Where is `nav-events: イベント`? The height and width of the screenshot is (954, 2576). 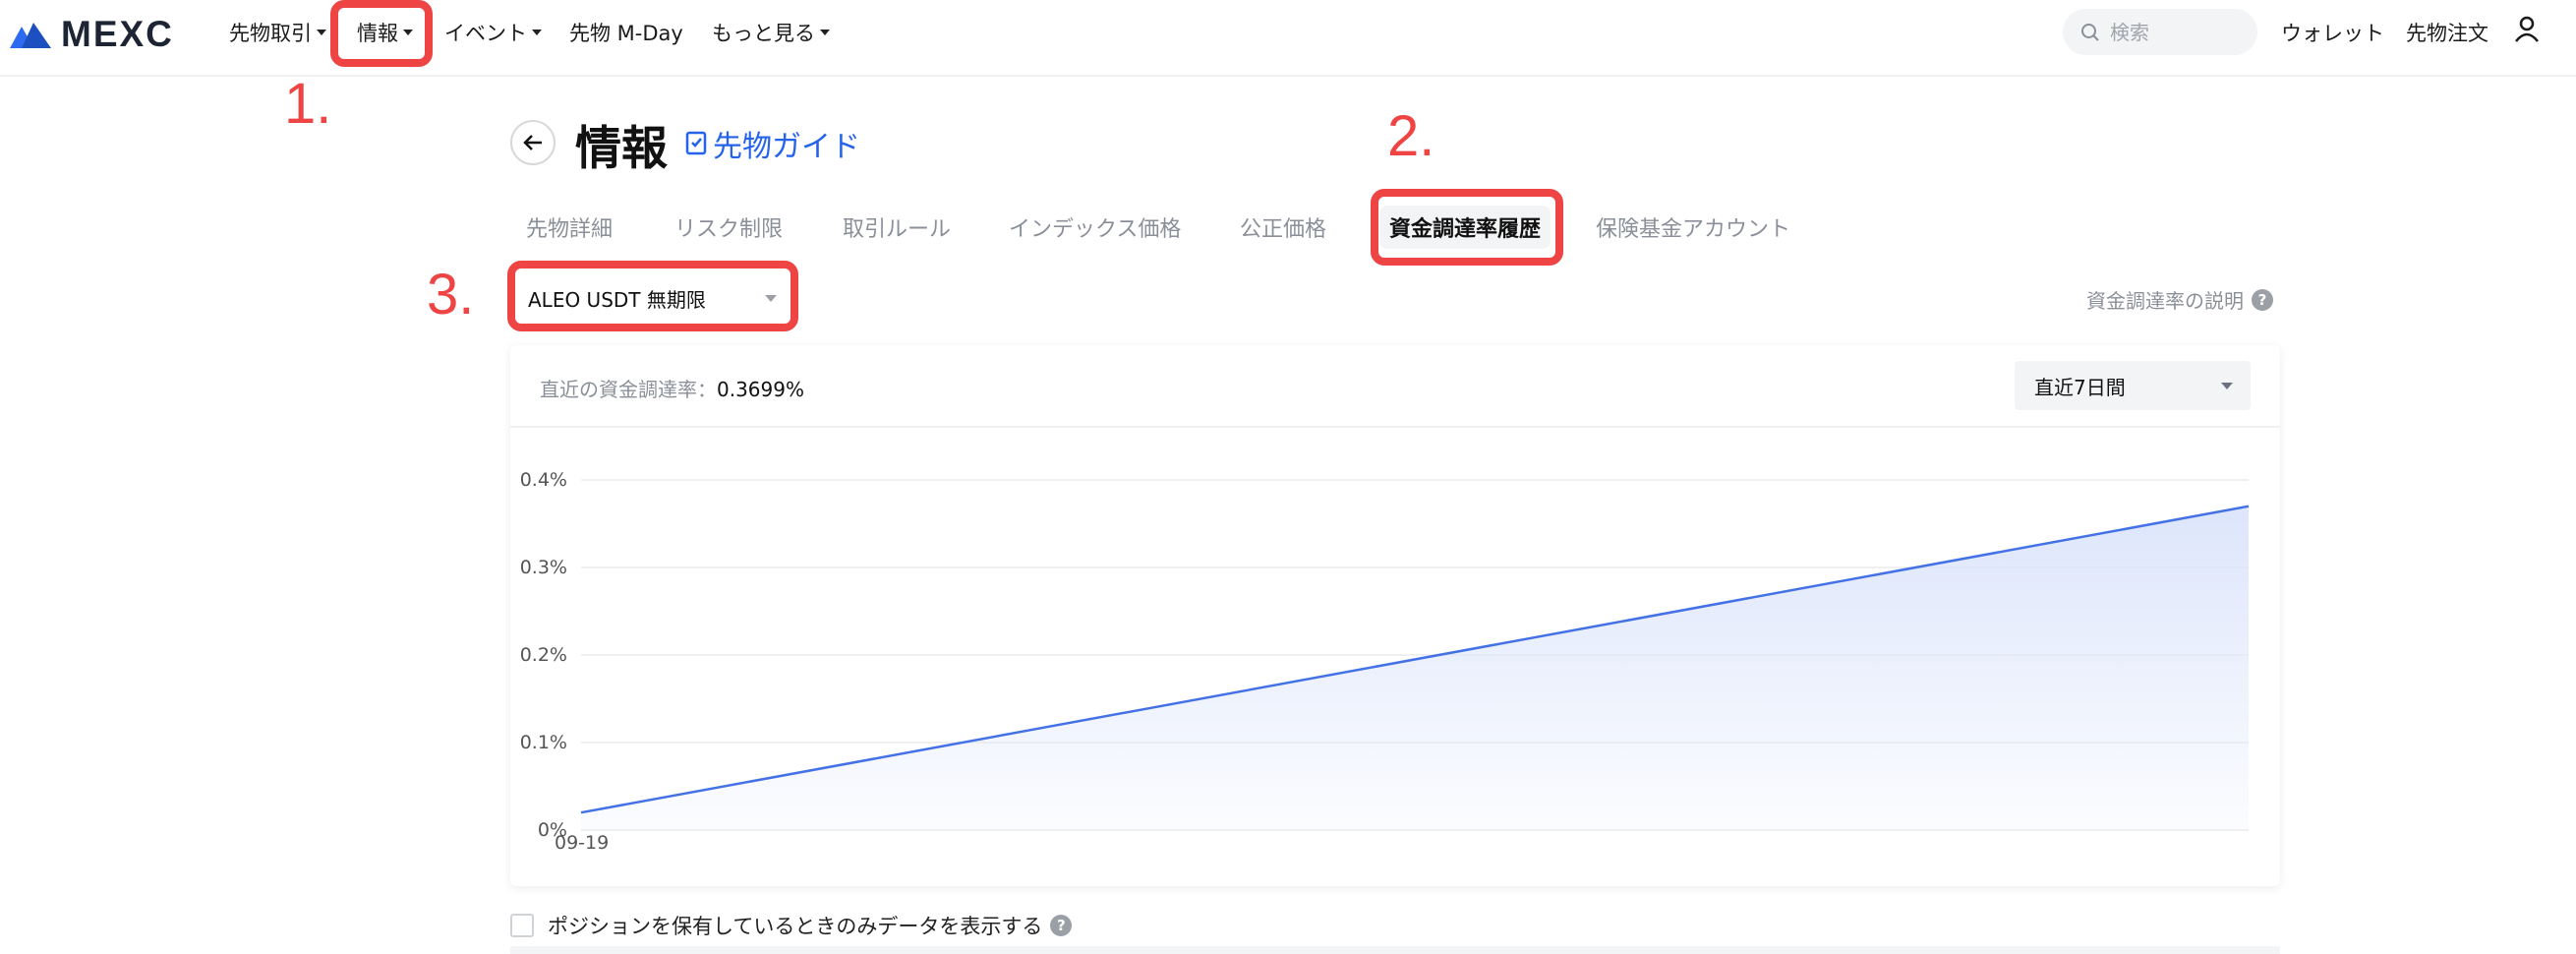 nav-events: イベント is located at coordinates (493, 32).